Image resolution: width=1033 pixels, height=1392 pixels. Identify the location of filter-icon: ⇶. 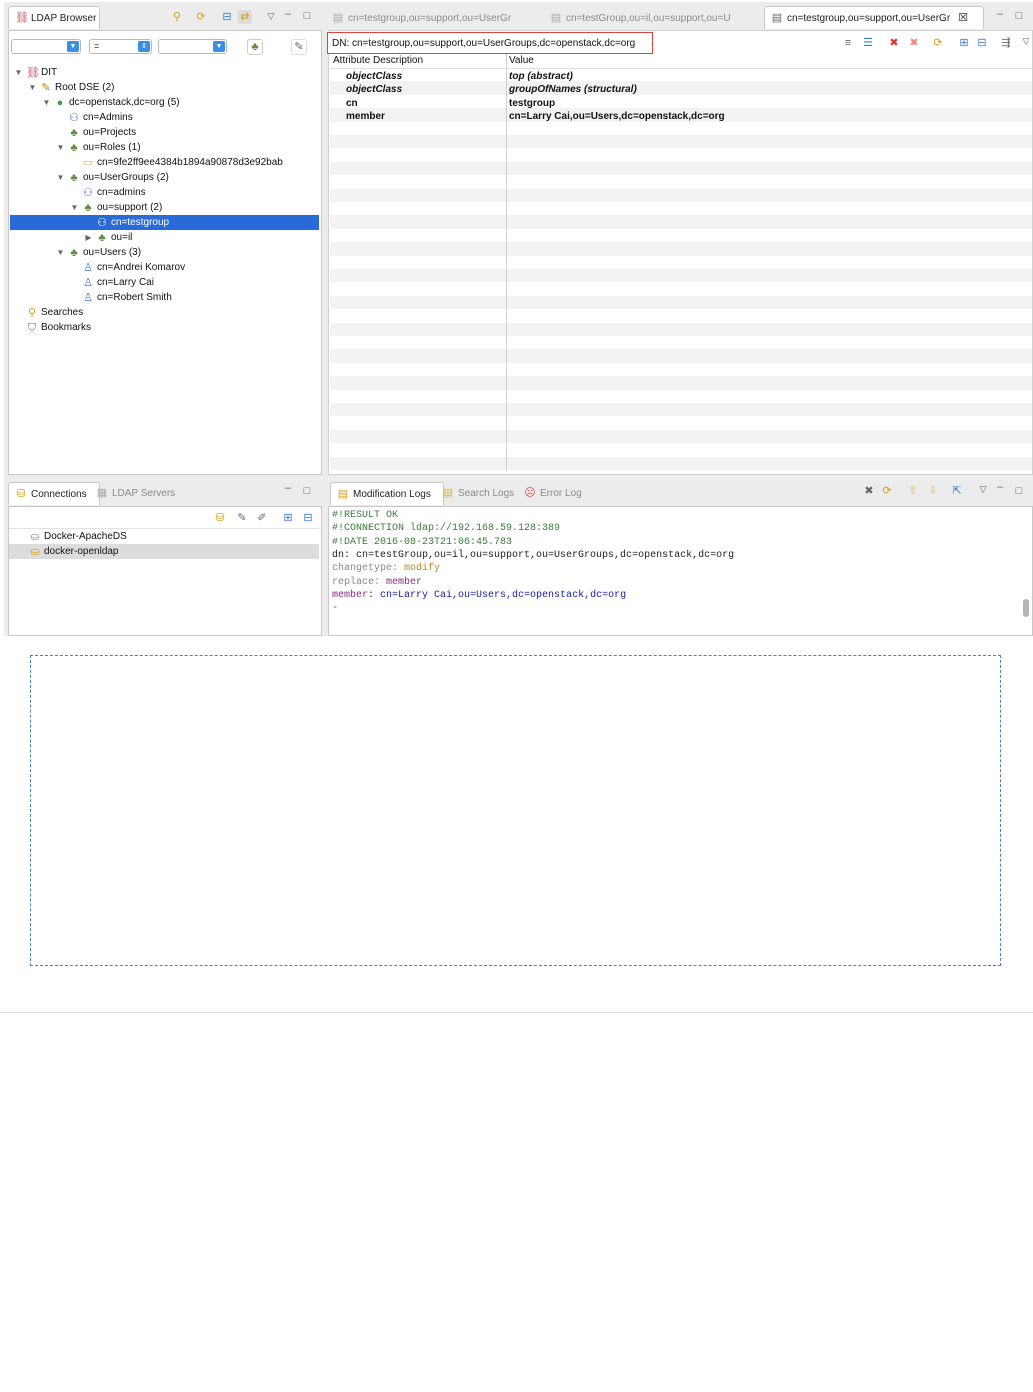
(1006, 43).